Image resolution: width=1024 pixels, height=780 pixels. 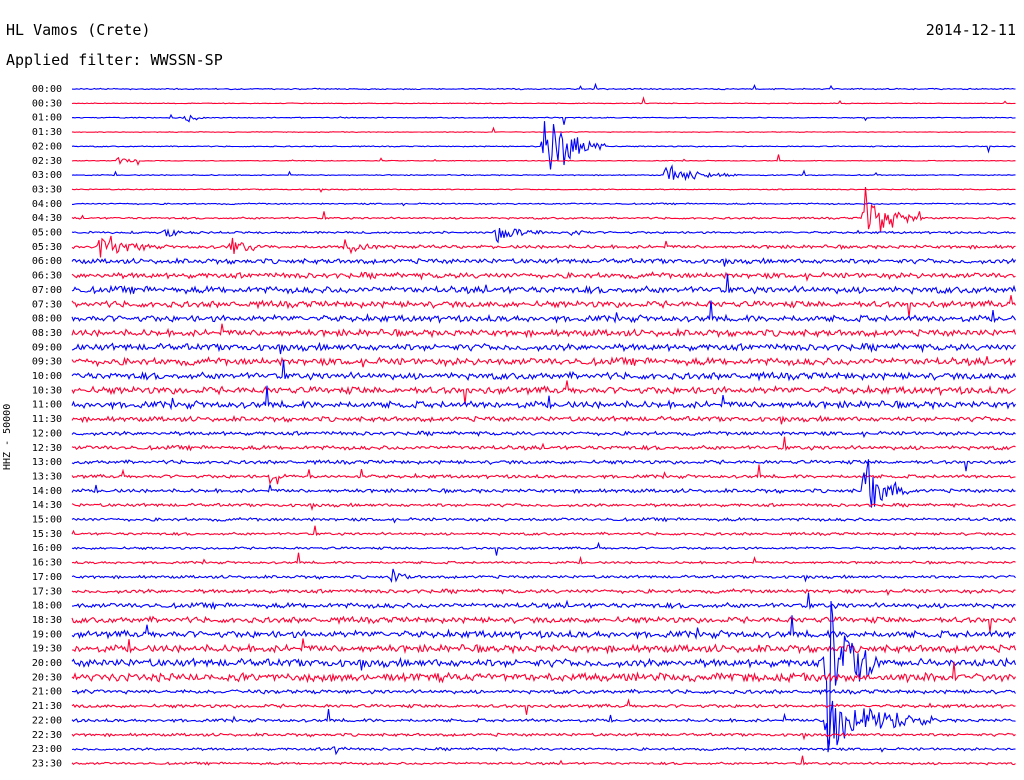 What do you see at coordinates (47, 634) in the screenshot?
I see `row-time-label: 19:00` at bounding box center [47, 634].